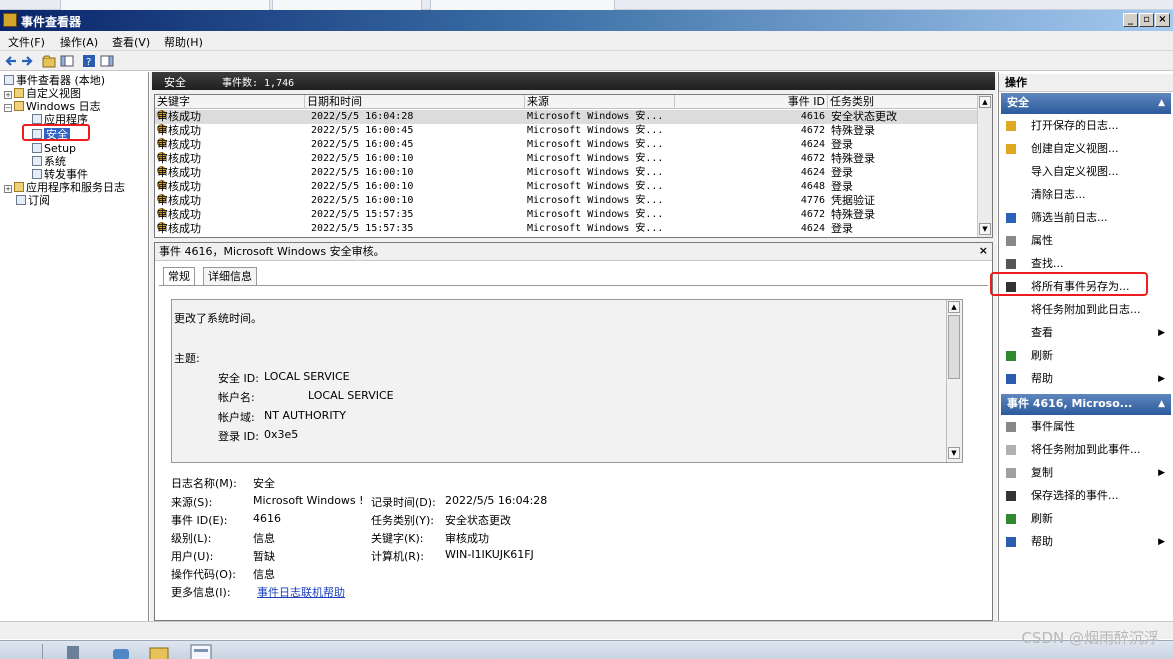 The width and height of the screenshot is (1173, 659). What do you see at coordinates (159, 651) in the screenshot?
I see `explorer-icon` at bounding box center [159, 651].